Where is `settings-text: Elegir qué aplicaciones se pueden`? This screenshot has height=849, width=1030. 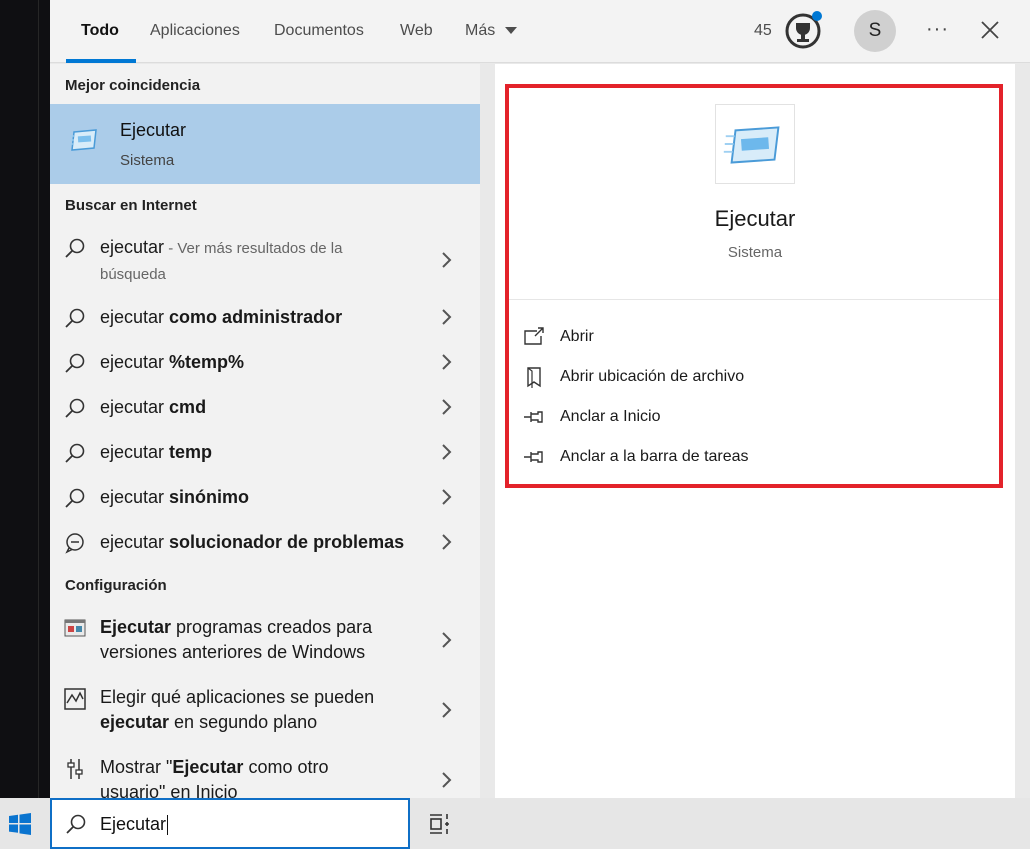
settings-text: Elegir qué aplicaciones se pueden is located at coordinates (237, 697).